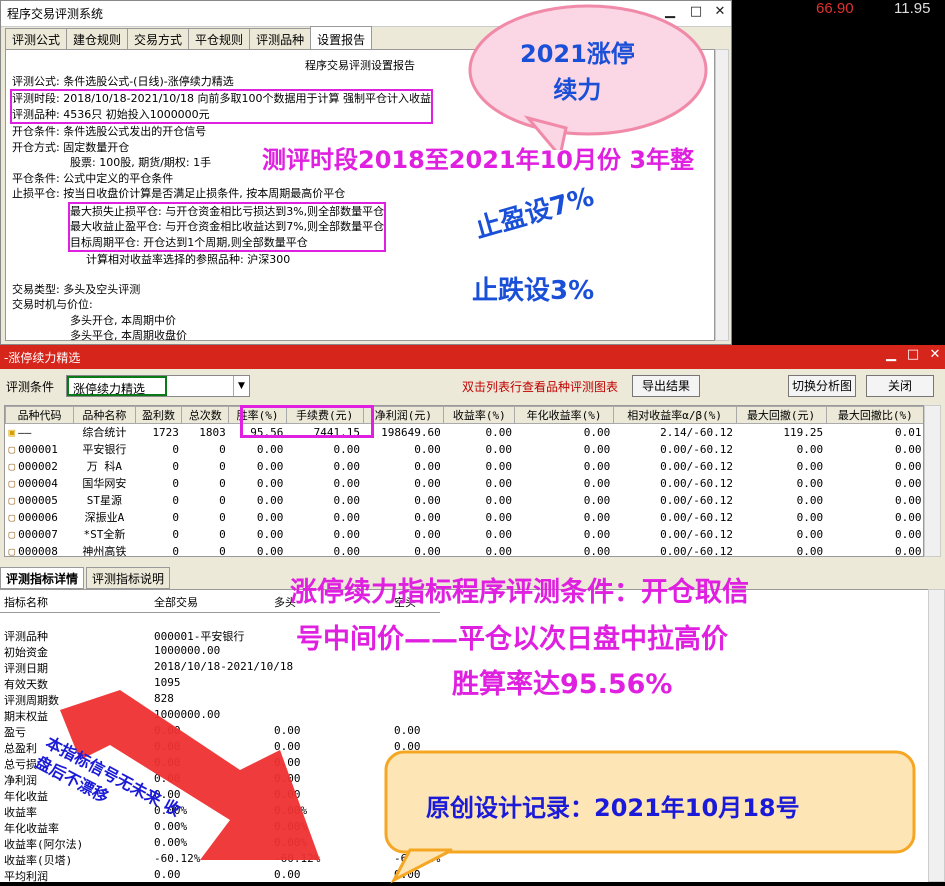 Image resolution: width=945 pixels, height=886 pixels. I want to click on detail-cell: 000001-平安银行, so click(199, 636).